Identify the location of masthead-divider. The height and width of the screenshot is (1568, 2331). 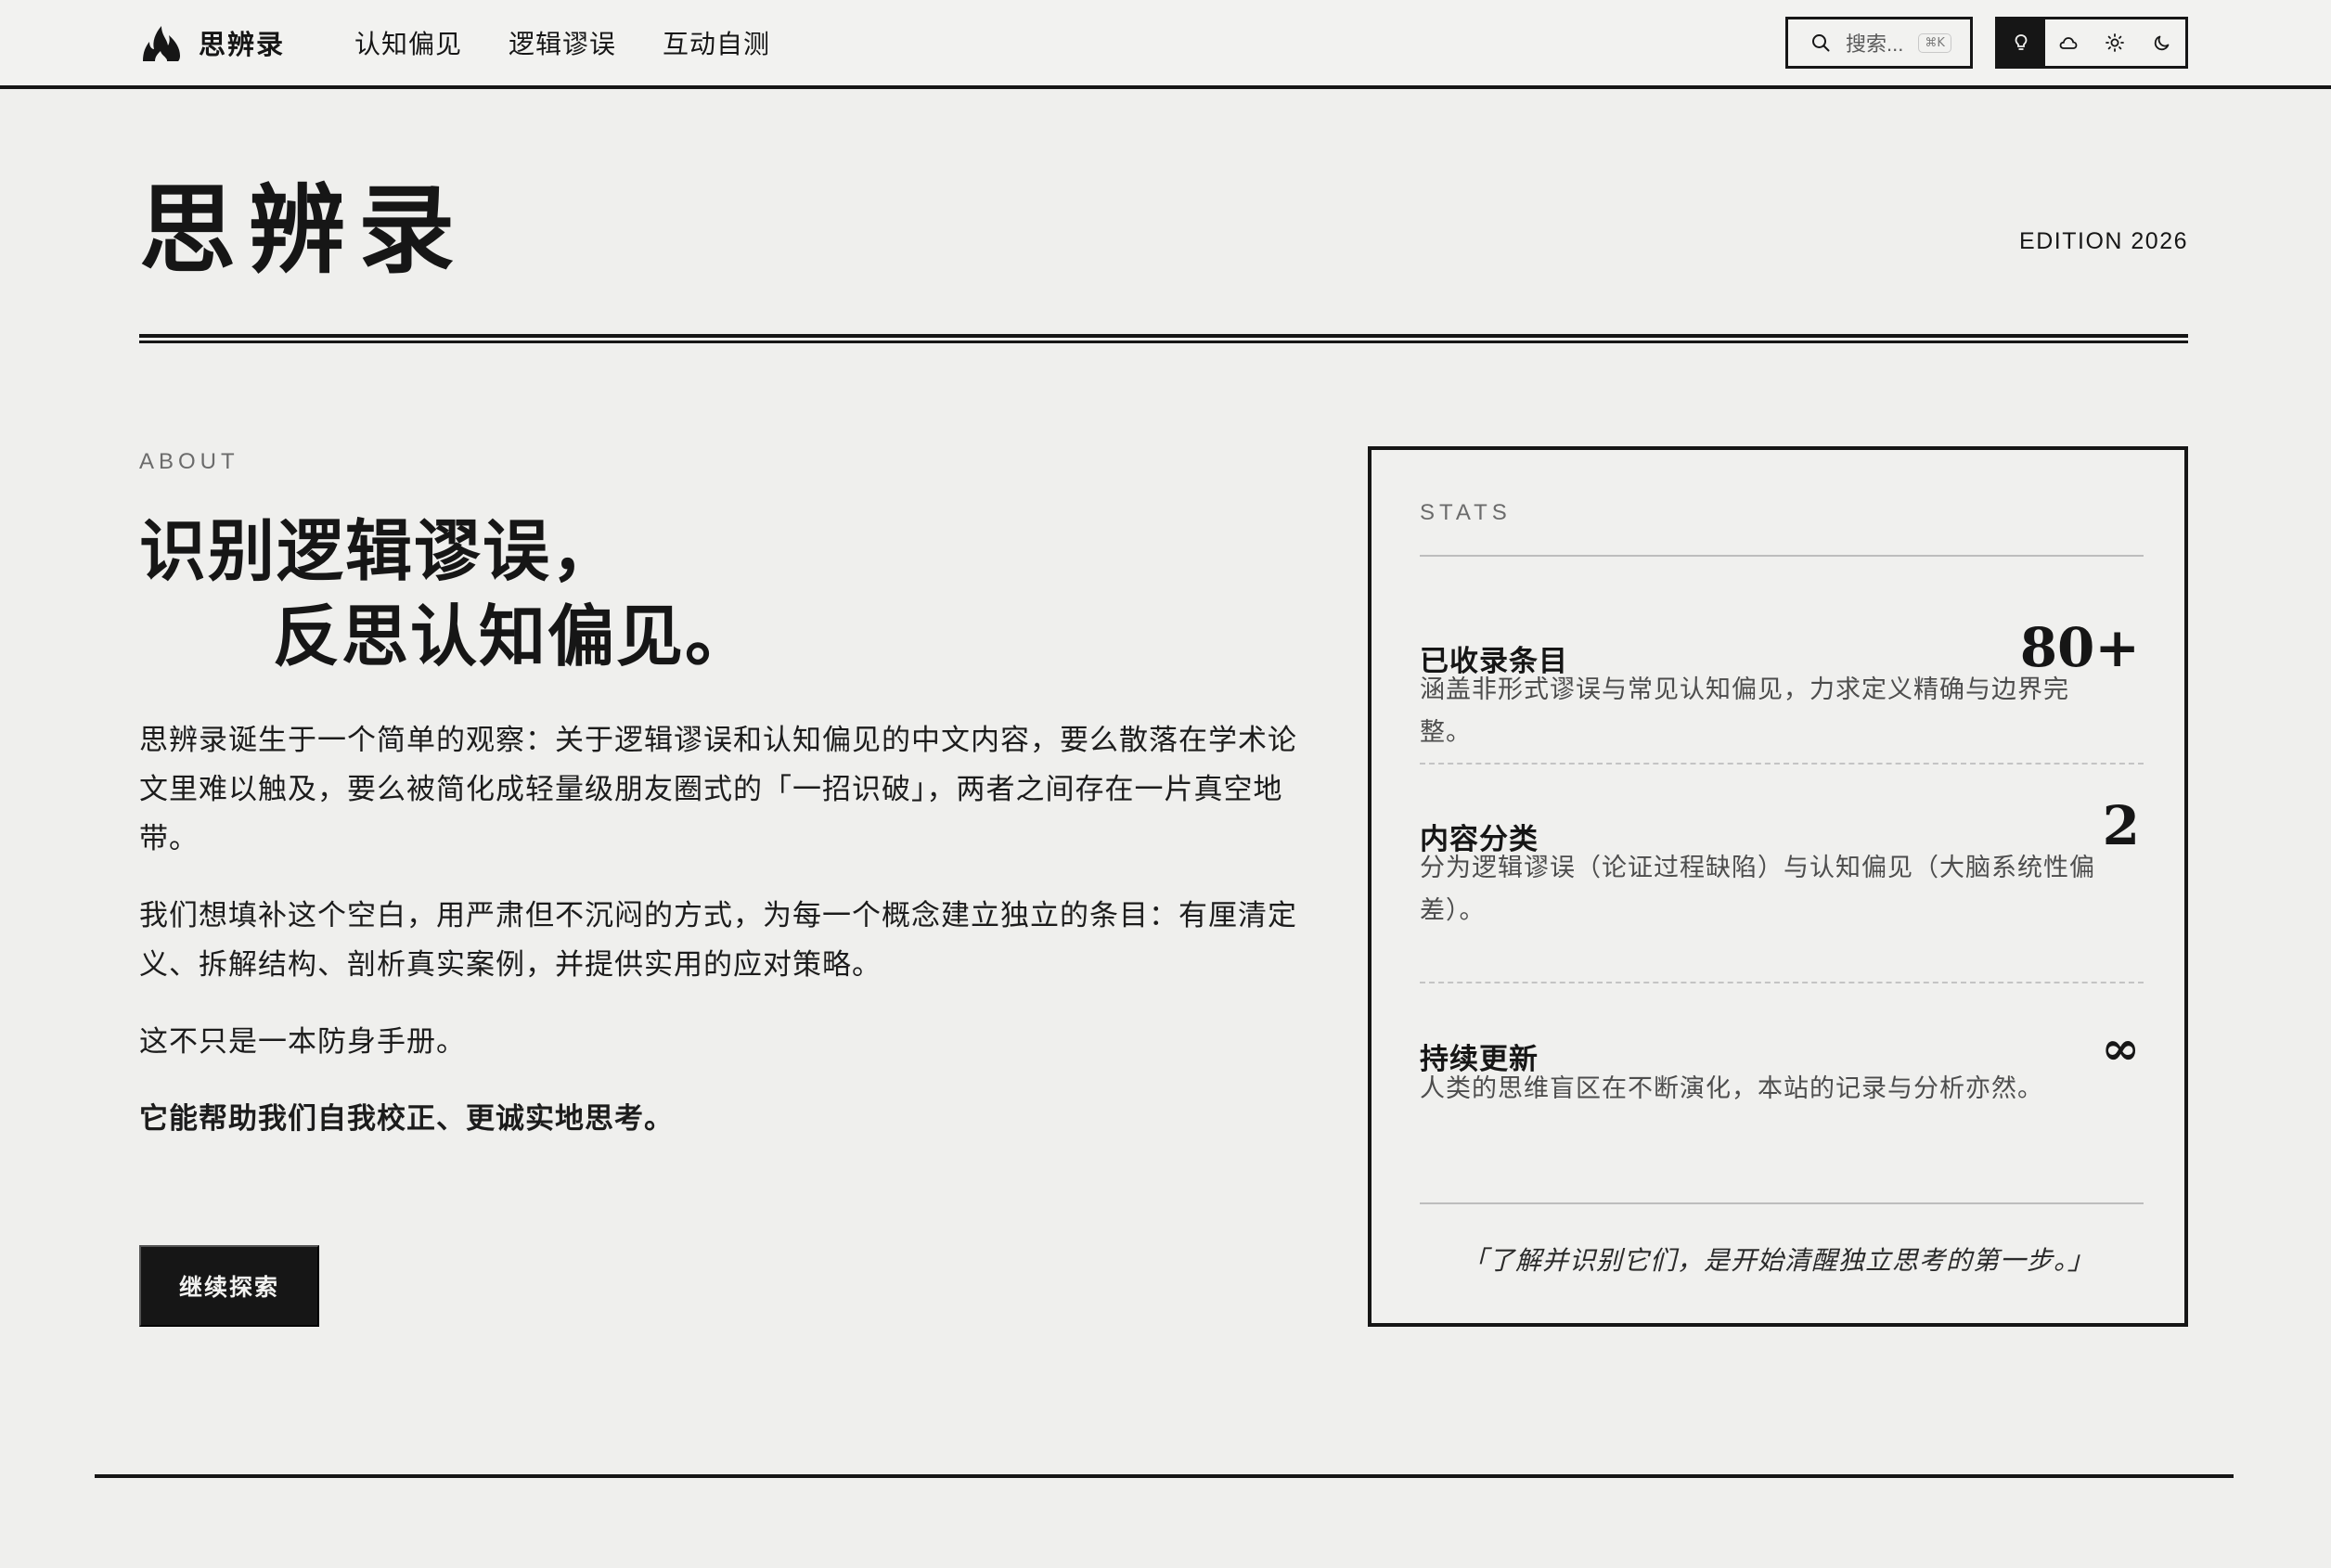
(1163, 339).